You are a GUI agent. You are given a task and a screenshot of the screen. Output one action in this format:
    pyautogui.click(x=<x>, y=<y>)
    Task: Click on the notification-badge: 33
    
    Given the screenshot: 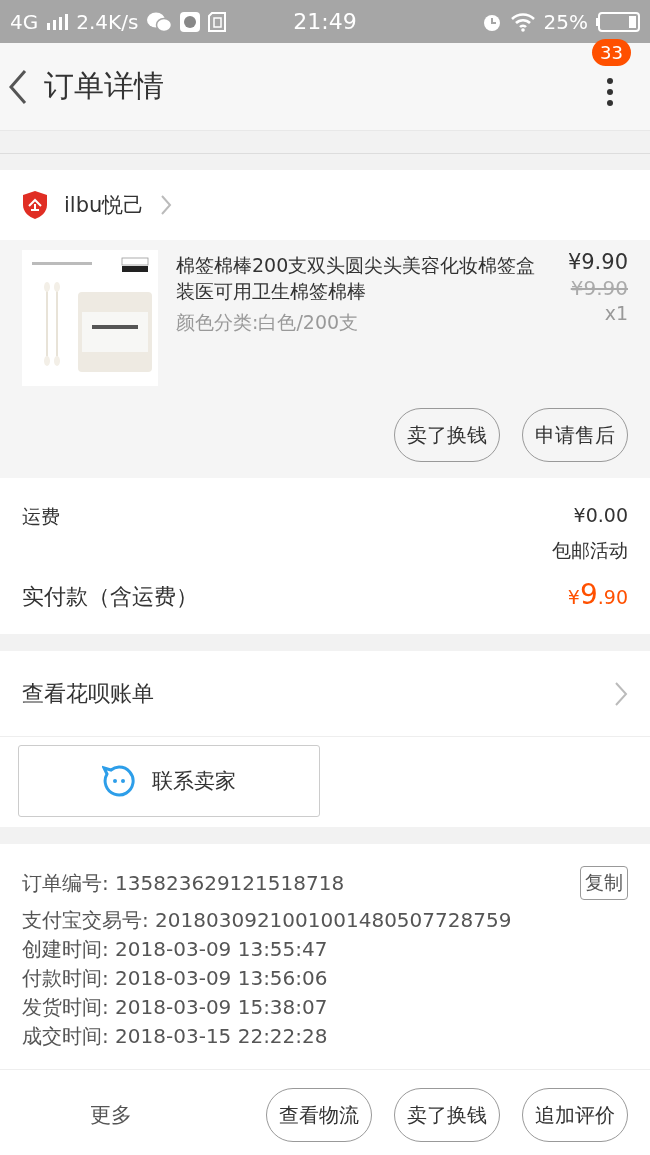 What is the action you would take?
    pyautogui.click(x=611, y=52)
    